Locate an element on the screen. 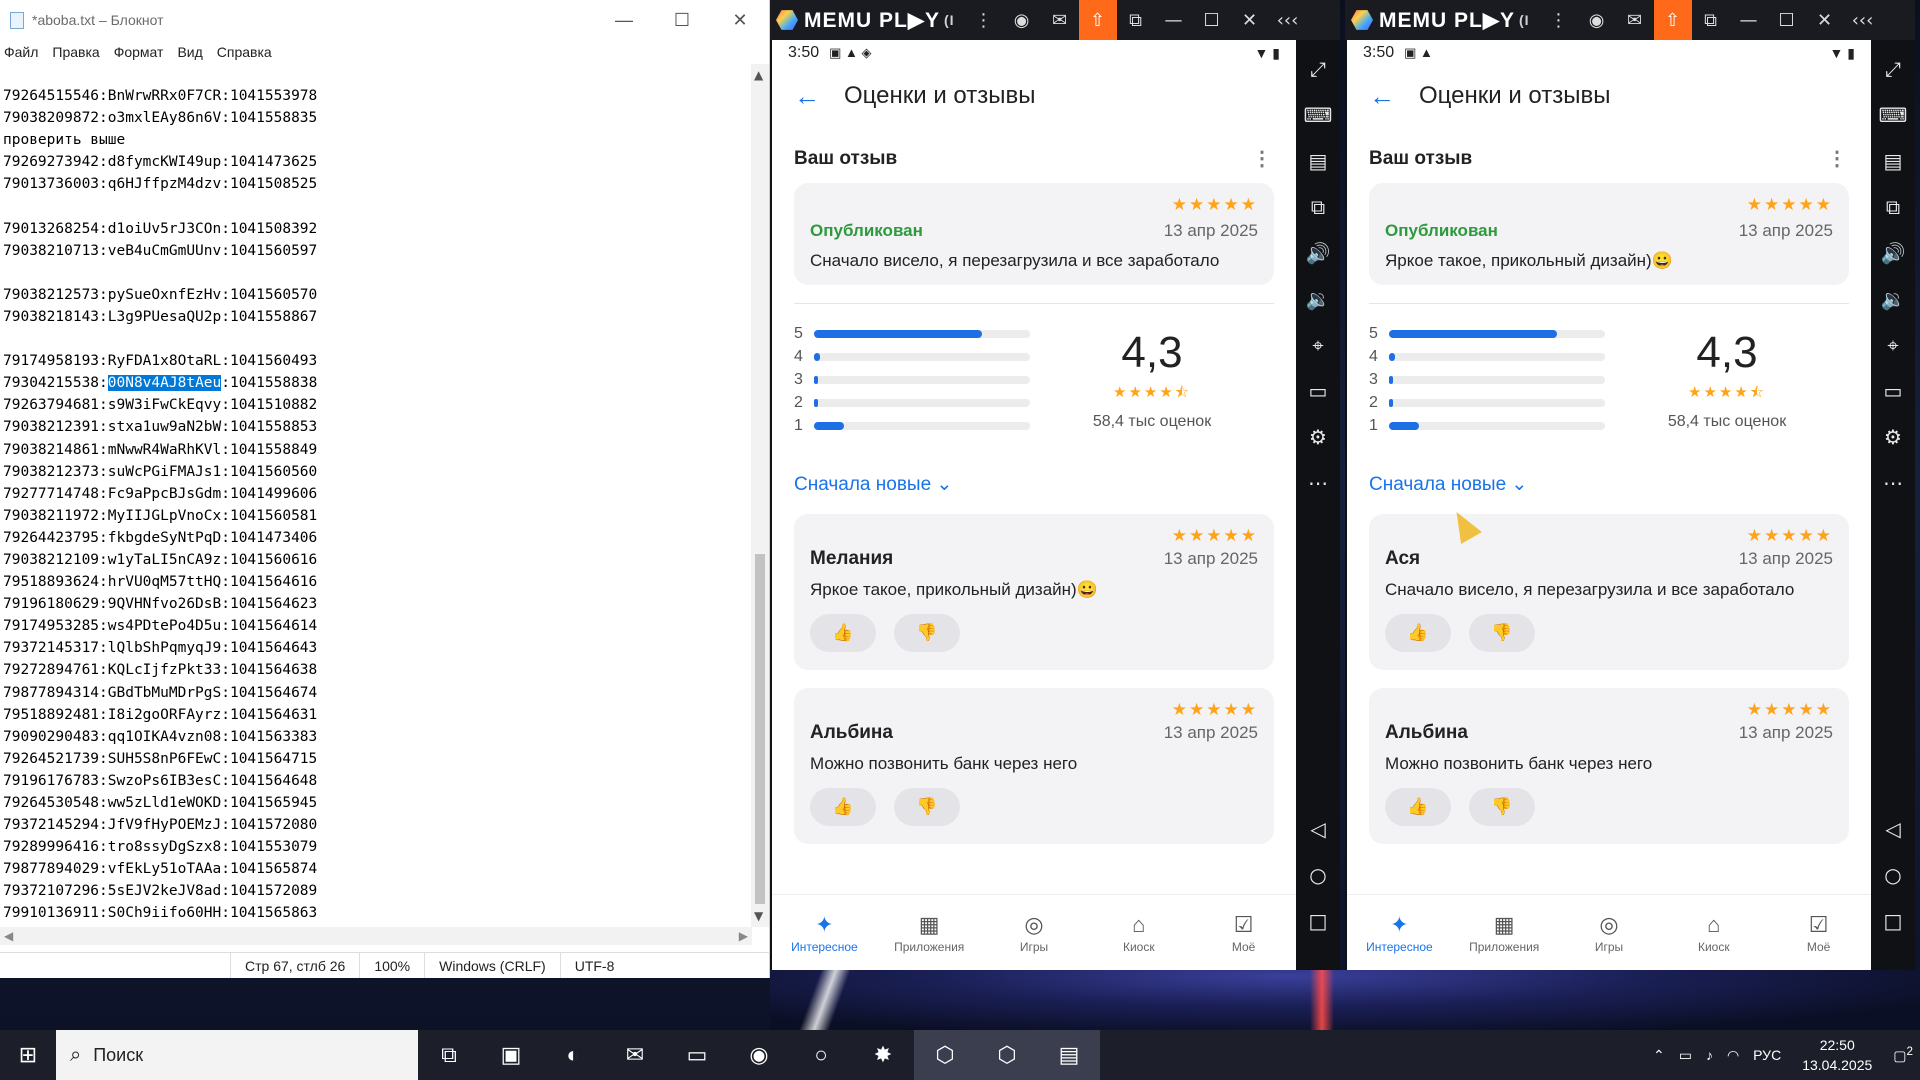  back-arrow-icon: ← is located at coordinates (1382, 96).